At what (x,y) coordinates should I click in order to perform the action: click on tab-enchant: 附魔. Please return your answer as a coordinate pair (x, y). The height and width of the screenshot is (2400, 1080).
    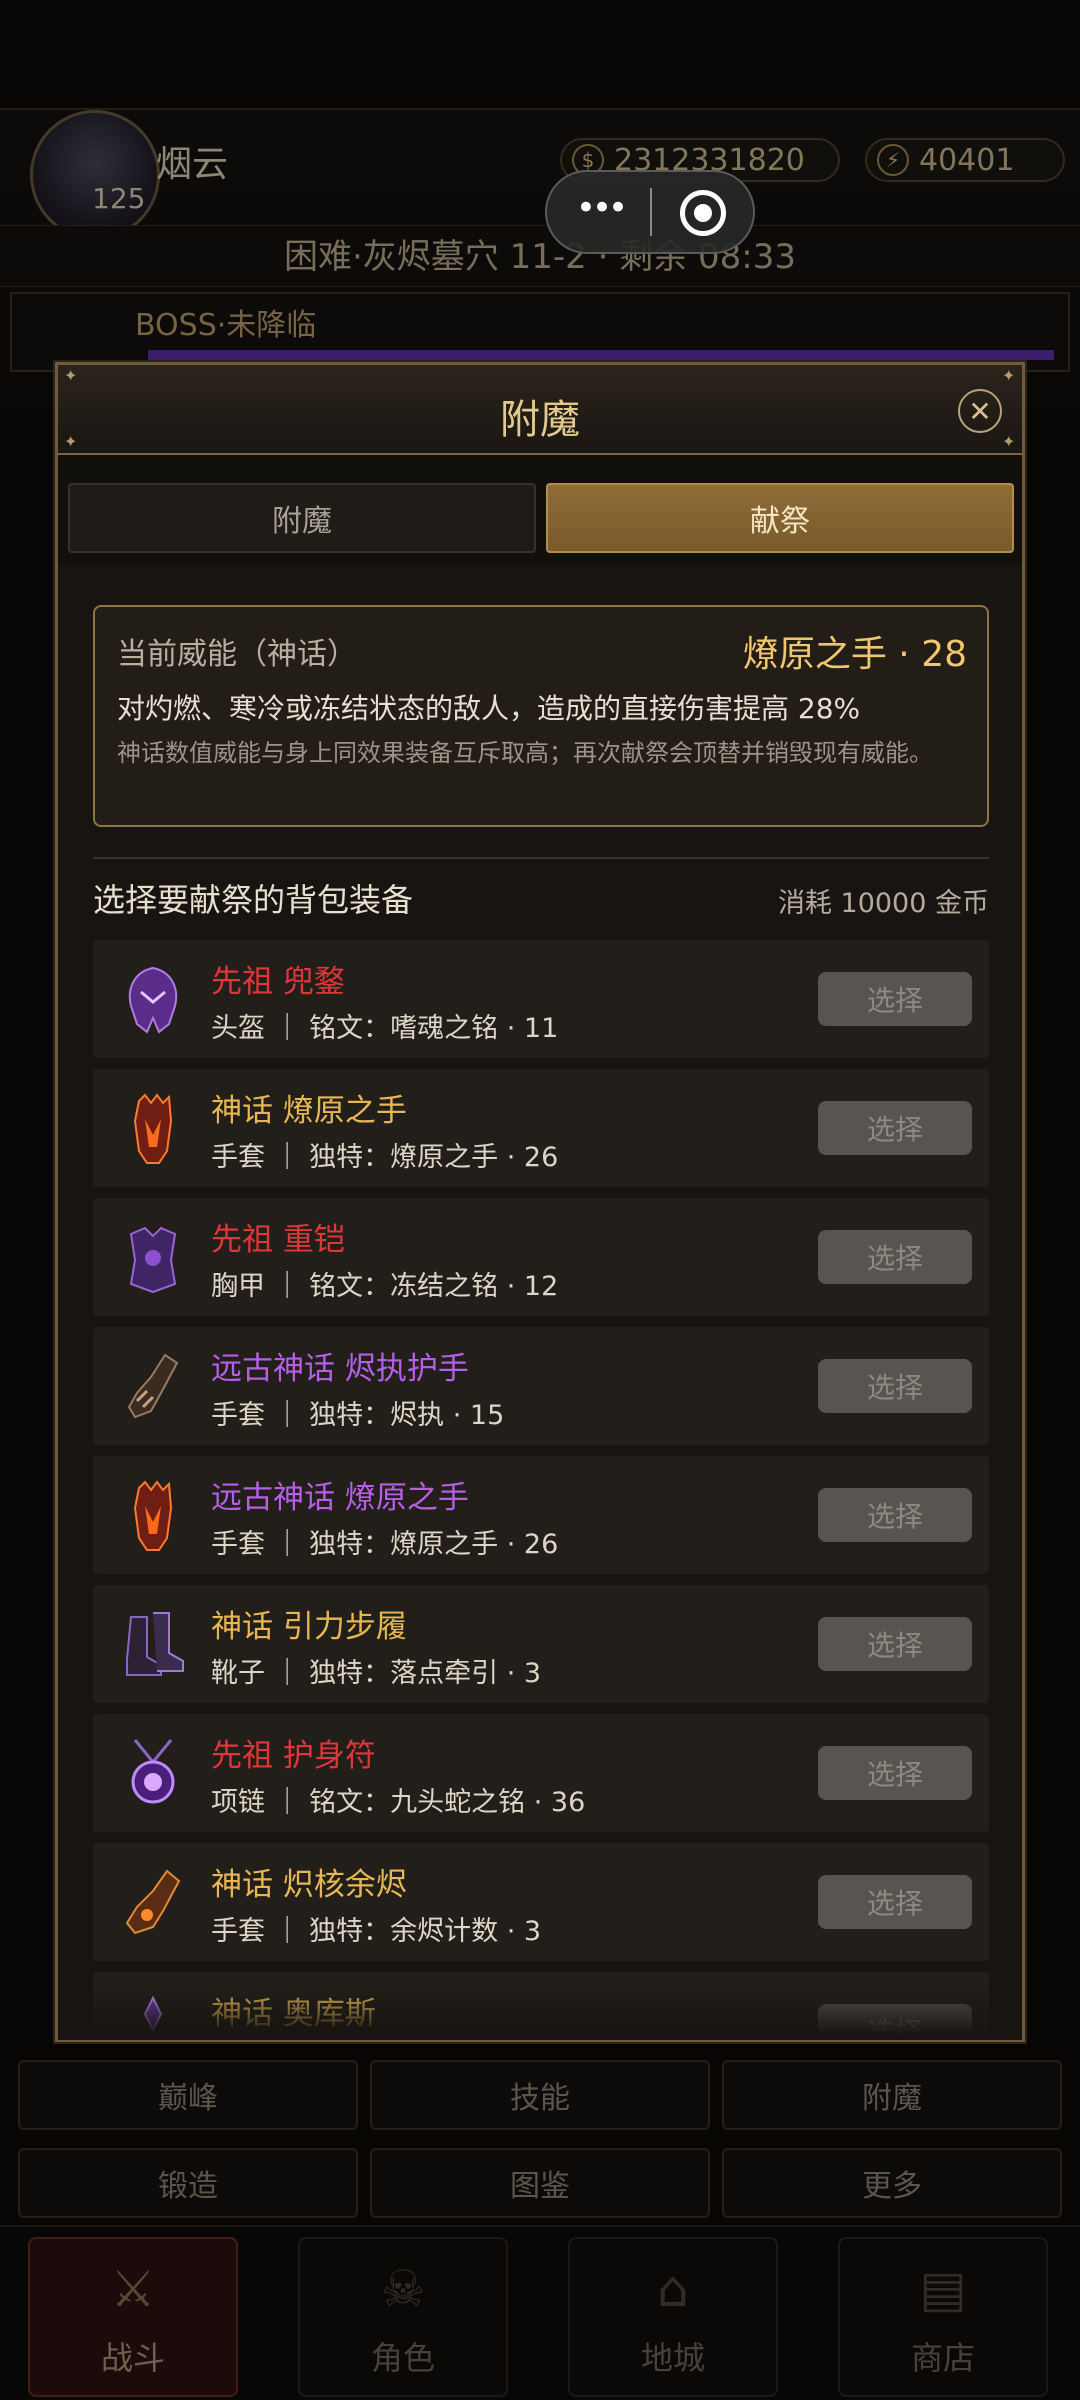
    Looking at the image, I should click on (302, 518).